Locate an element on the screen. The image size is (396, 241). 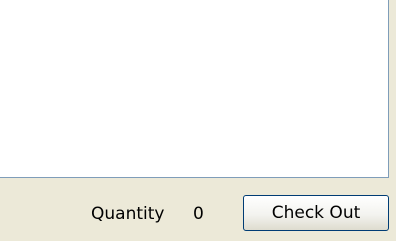
check-out-button: Check Out is located at coordinates (316, 213).